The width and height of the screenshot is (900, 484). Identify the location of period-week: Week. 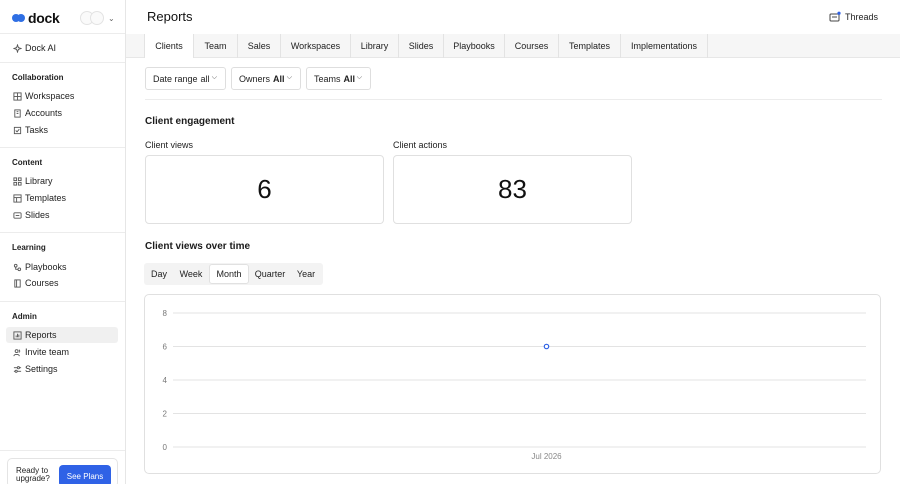
(191, 274).